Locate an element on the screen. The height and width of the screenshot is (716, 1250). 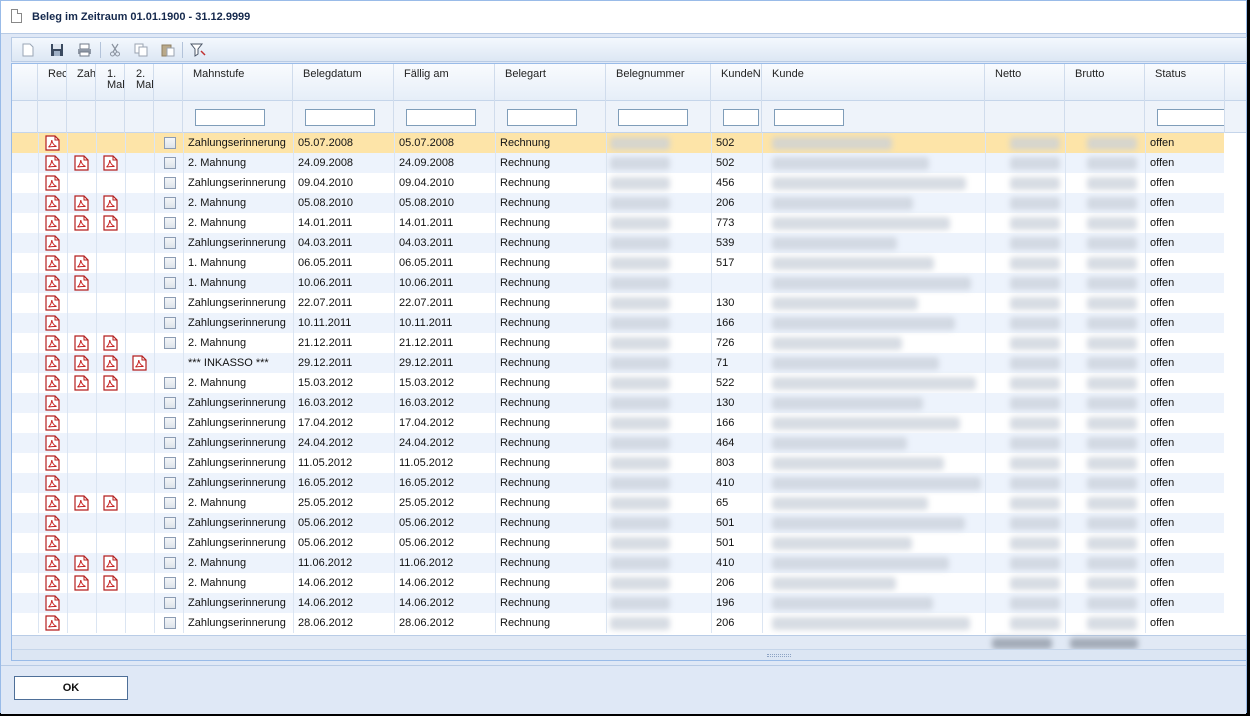
filter-kunde-input is located at coordinates (809, 117).